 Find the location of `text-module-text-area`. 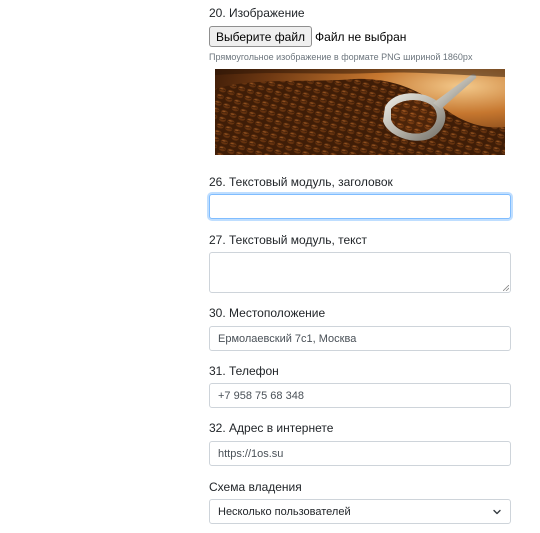

text-module-text-area is located at coordinates (360, 272).